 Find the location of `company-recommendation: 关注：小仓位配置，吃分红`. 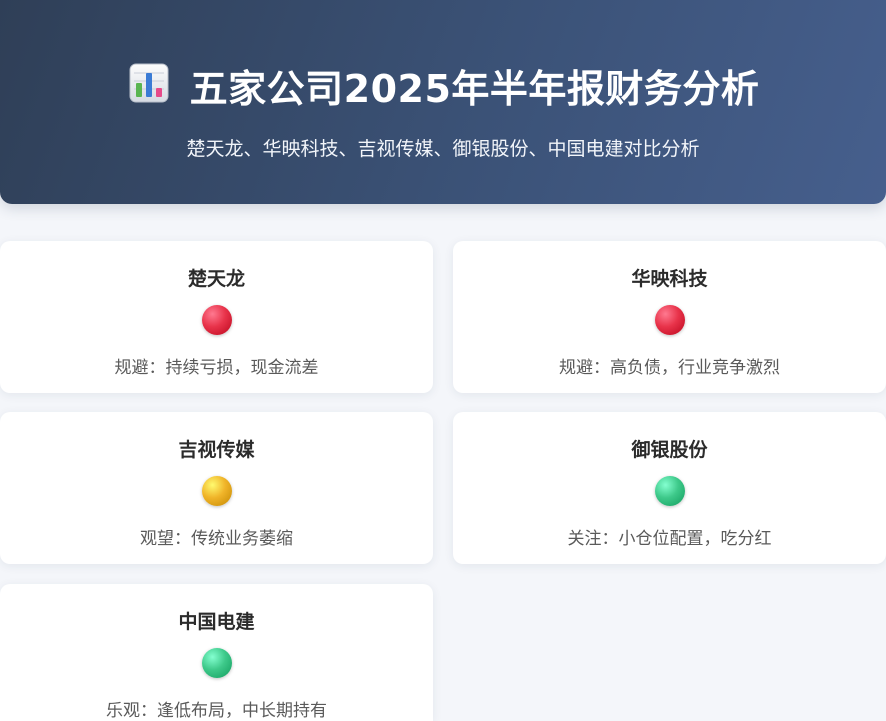

company-recommendation: 关注：小仓位配置，吃分红 is located at coordinates (669, 539).